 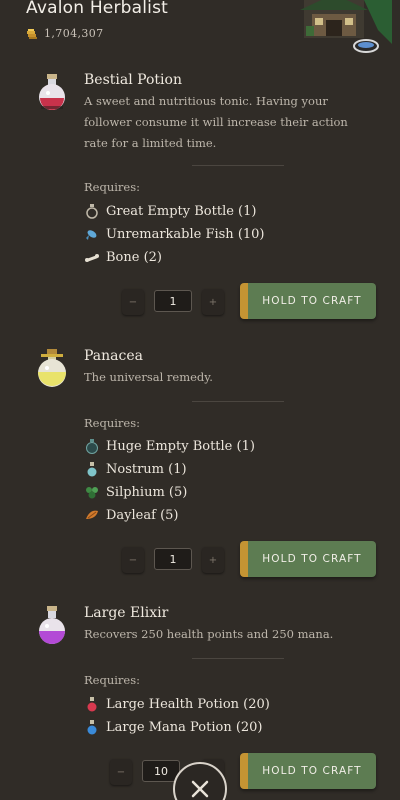 I want to click on large-elixir-icon, so click(x=52, y=625).